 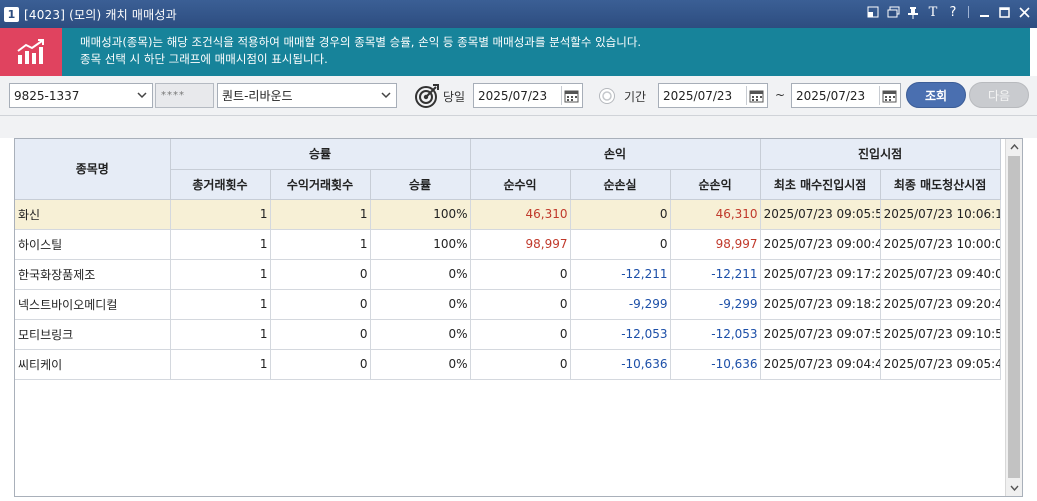 I want to click on cell-last-sell: 2025/07/23 09:10:54, so click(x=940, y=334).